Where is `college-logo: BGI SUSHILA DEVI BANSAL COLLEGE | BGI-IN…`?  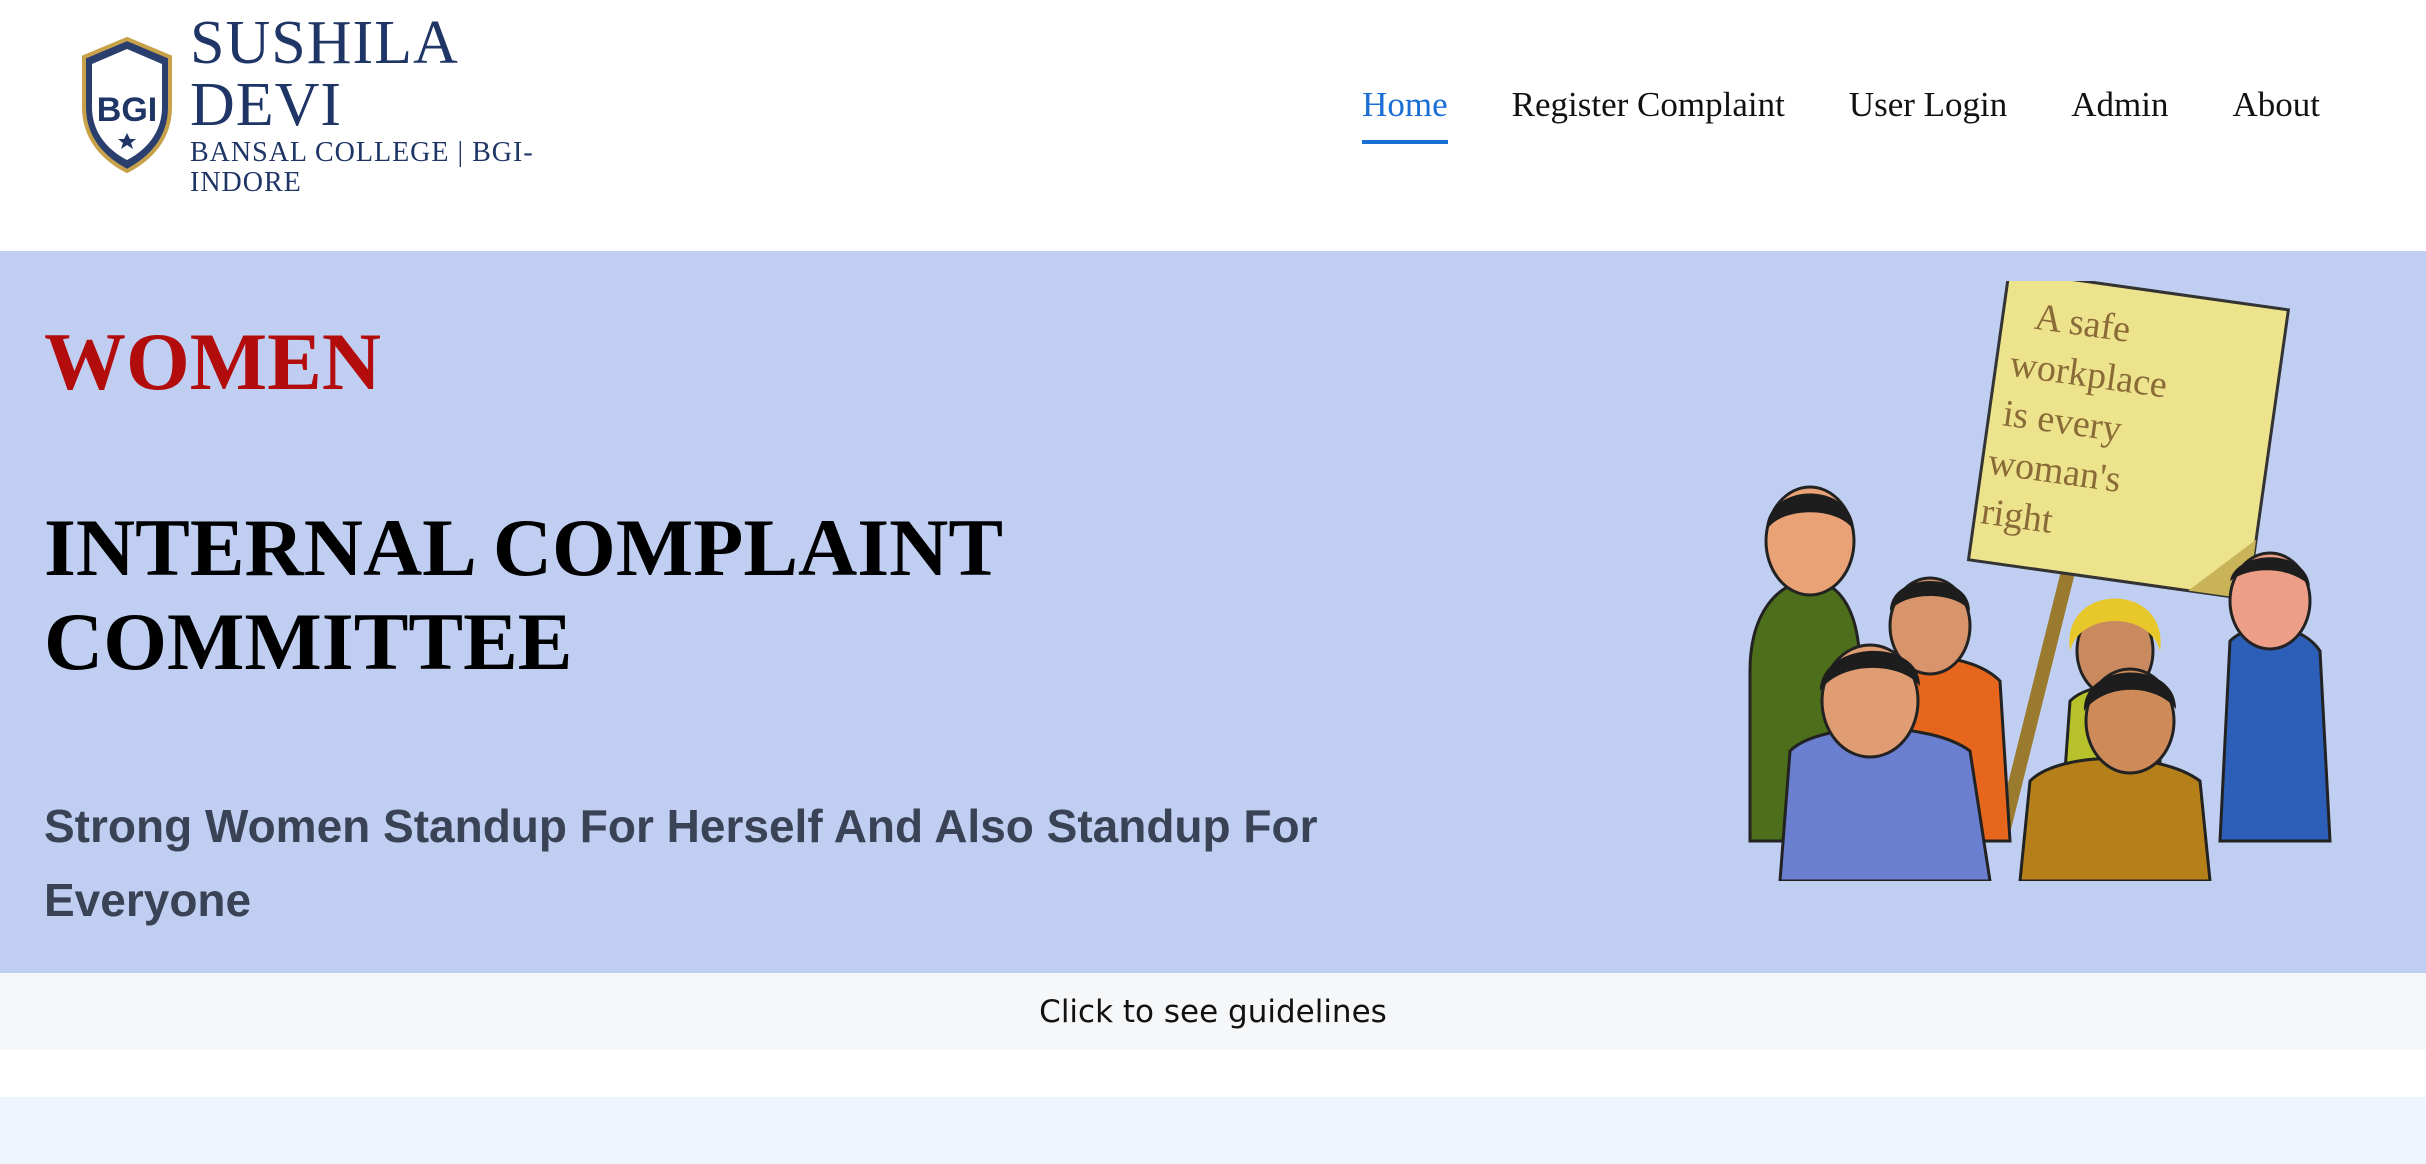 college-logo: BGI SUSHILA DEVI BANSAL COLLEGE | BGI-IN… is located at coordinates (323, 105).